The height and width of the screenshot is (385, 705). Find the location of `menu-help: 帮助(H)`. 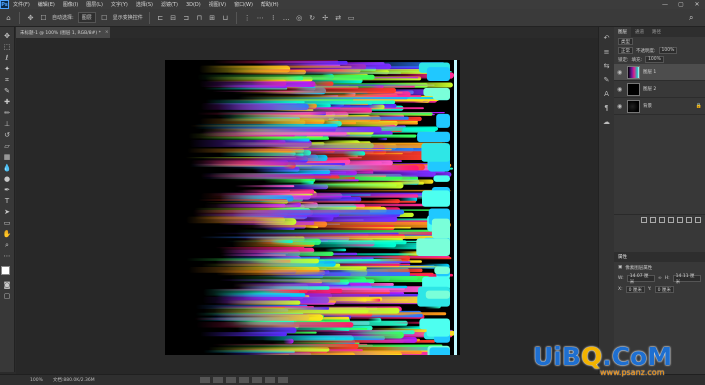

menu-help: 帮助(H) is located at coordinates (270, 4).